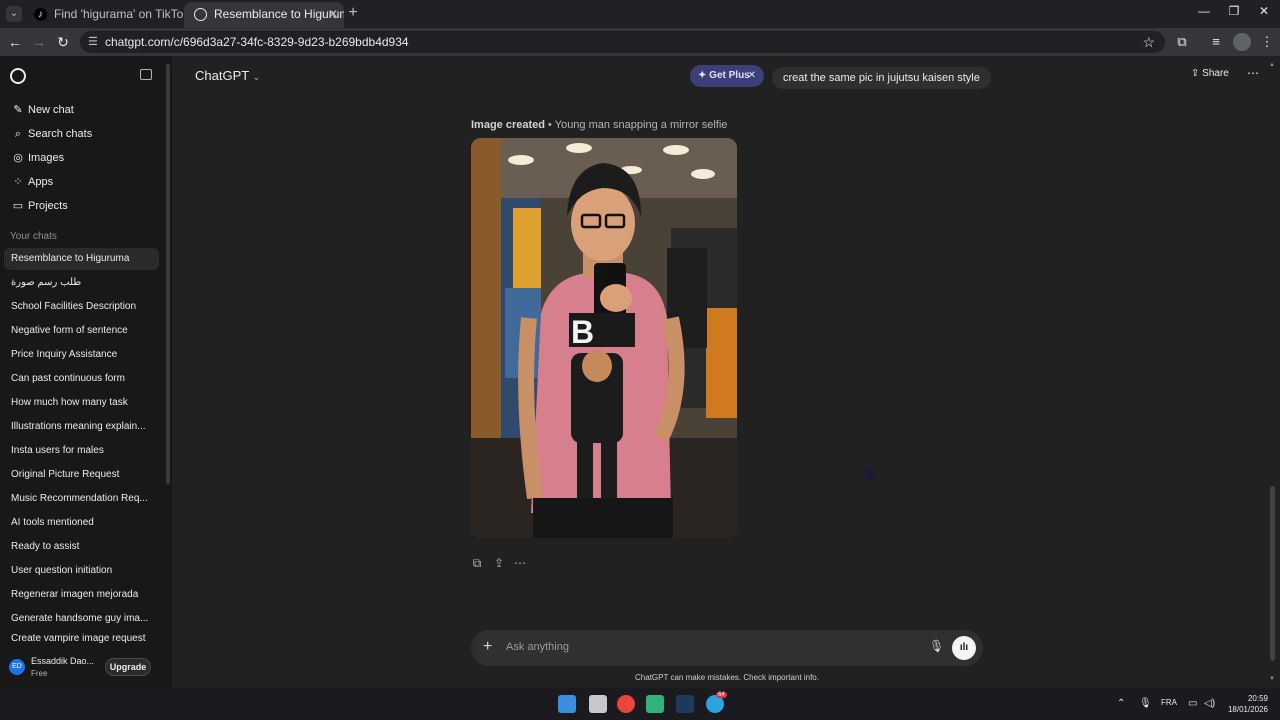 This screenshot has height=720, width=1280. What do you see at coordinates (81, 595) in the screenshot?
I see `chat-item: Regenerar imagen mejorada` at bounding box center [81, 595].